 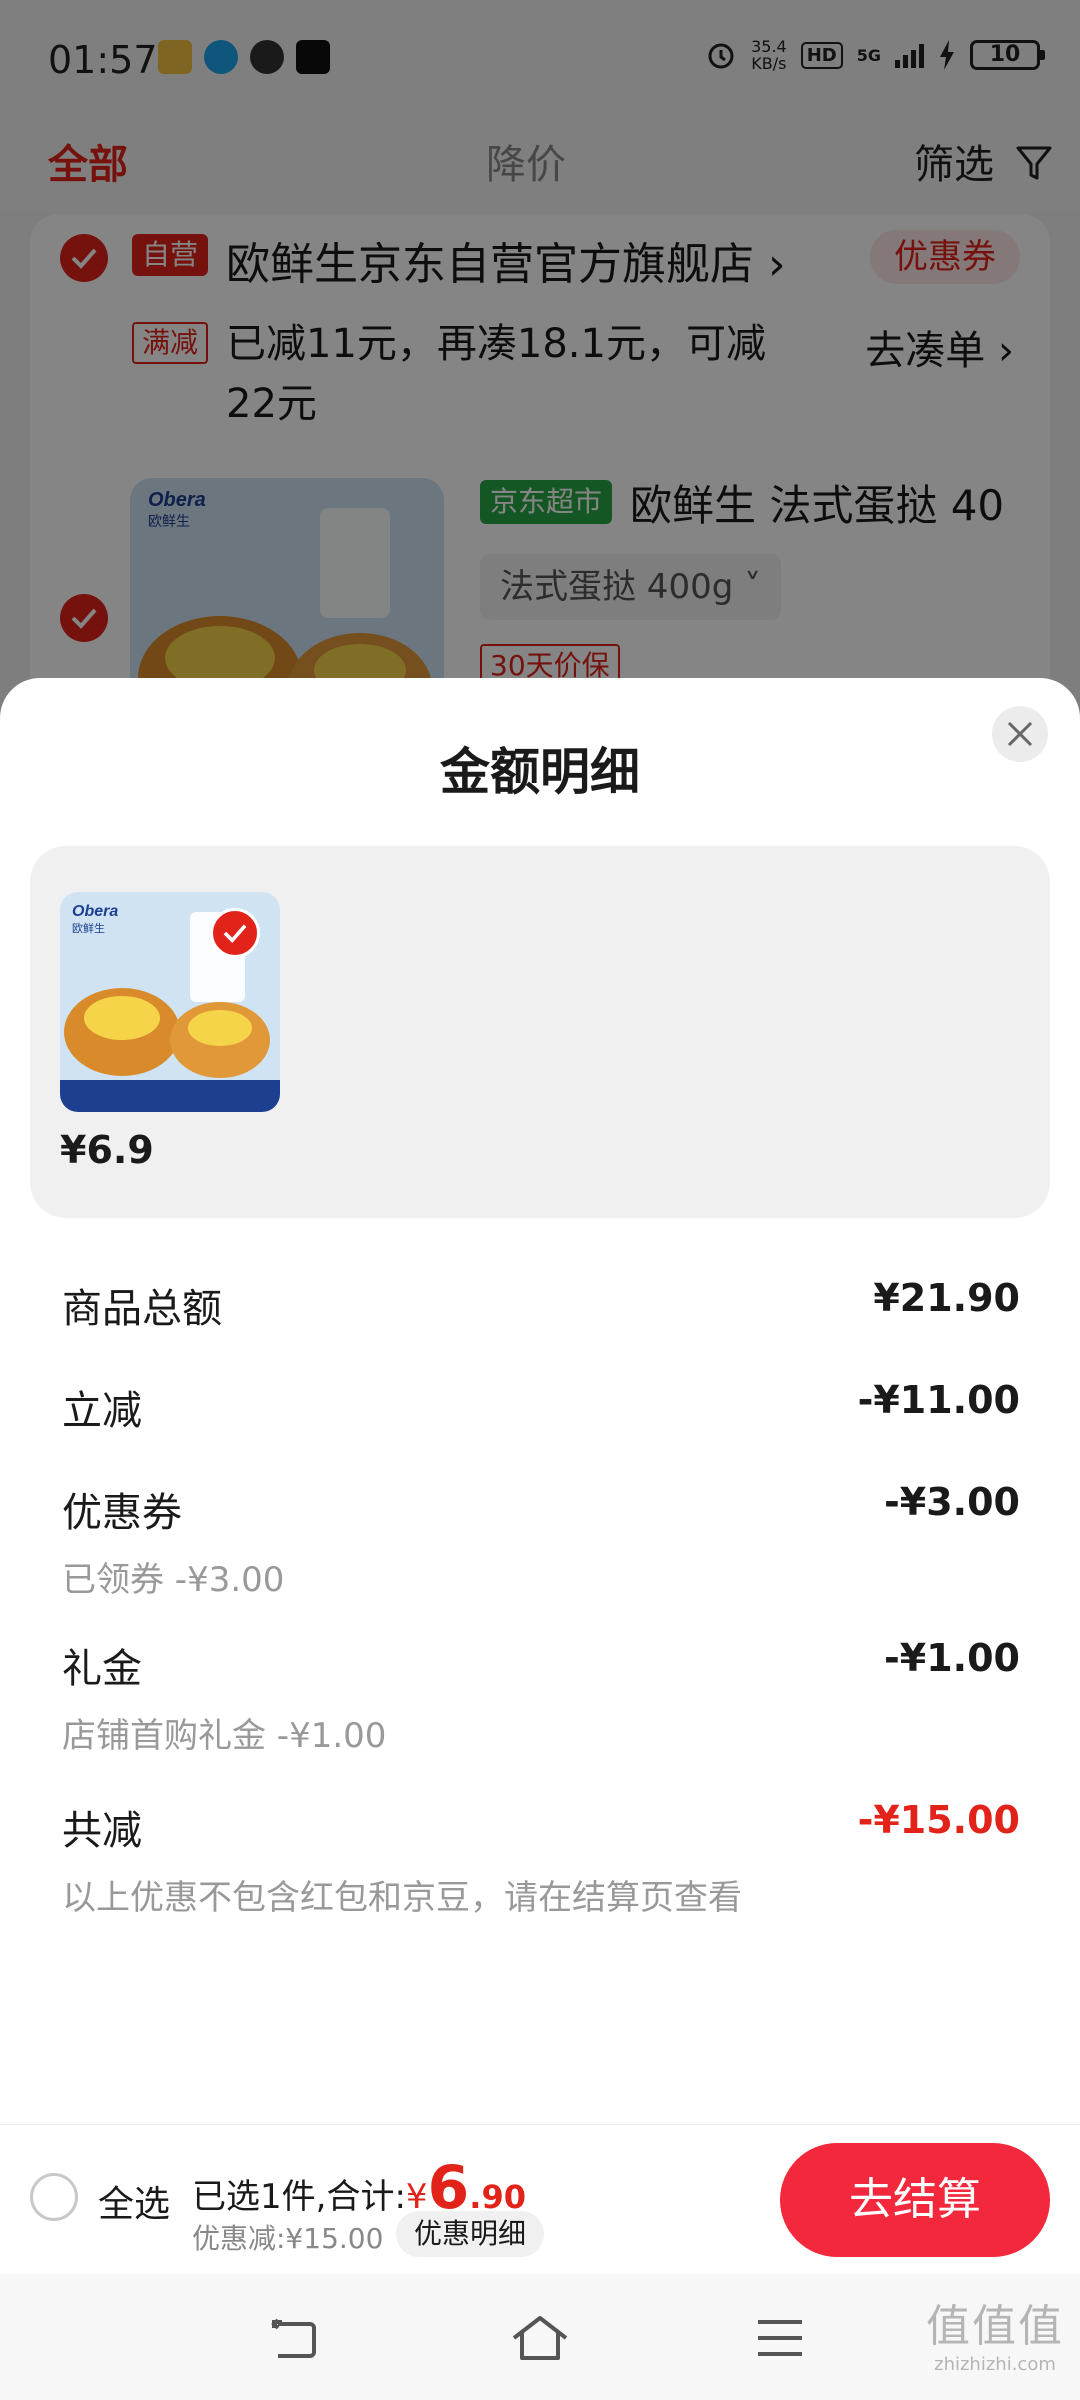 I want to click on watermark: 值值值 zhizhizhi.com, so click(x=995, y=2338).